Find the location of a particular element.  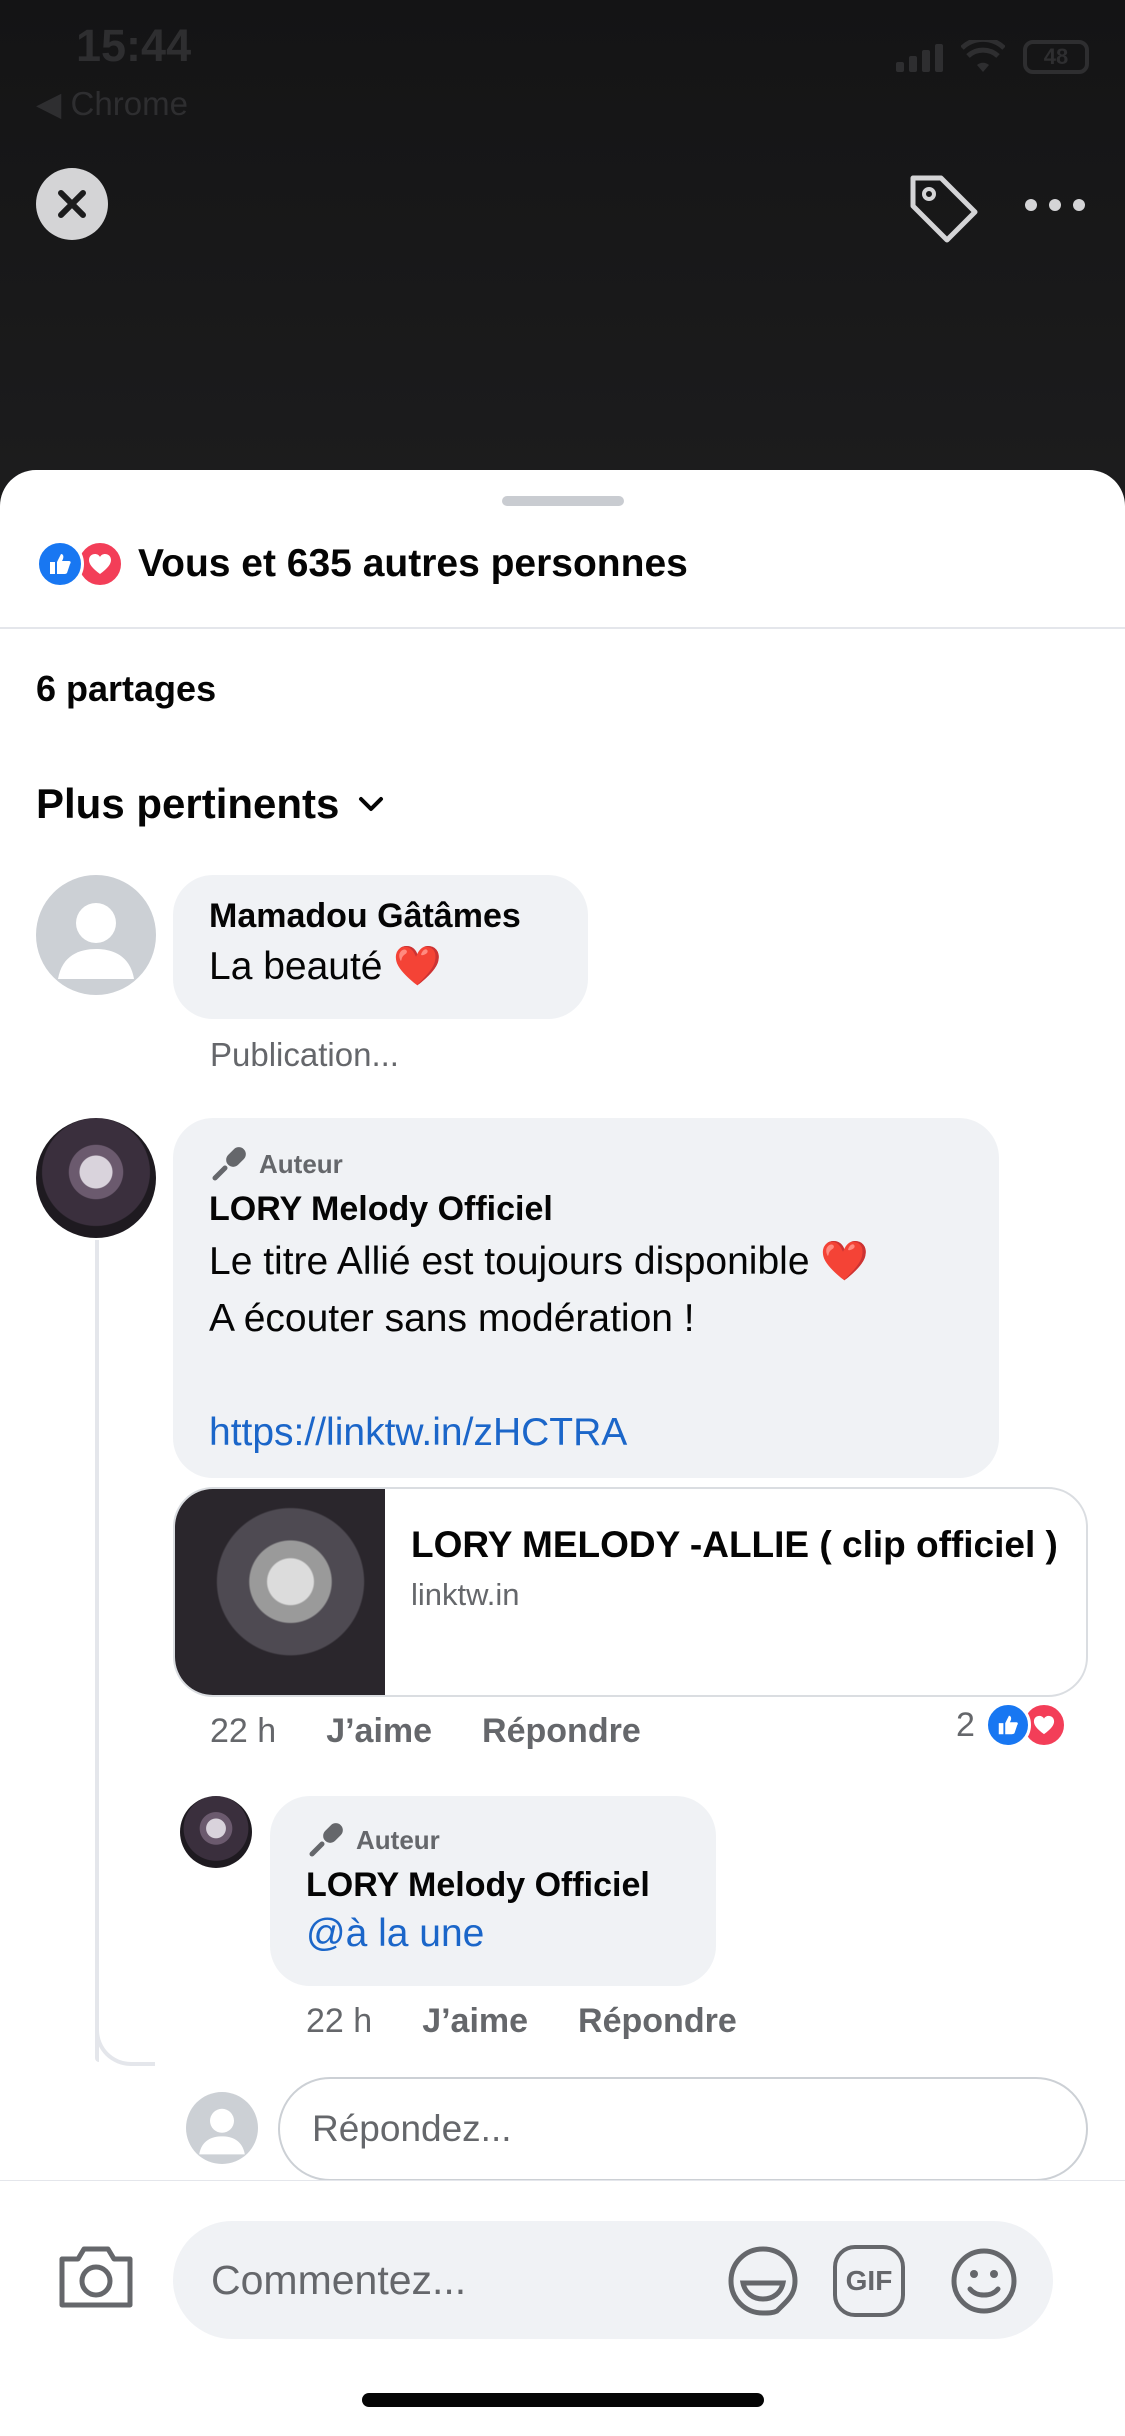

comment-text: La beauté ❤️ is located at coordinates (325, 966).